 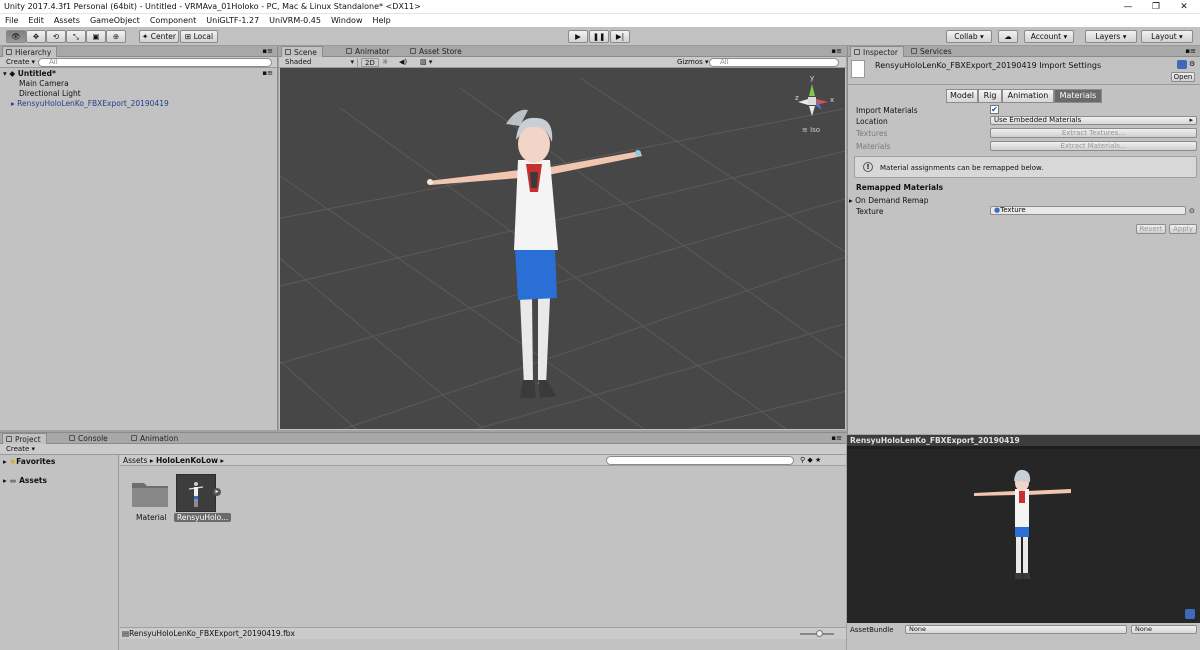 What do you see at coordinates (935, 440) in the screenshot?
I see `preview-title: RensyuHoloLenKo_FBXExport_20190419` at bounding box center [935, 440].